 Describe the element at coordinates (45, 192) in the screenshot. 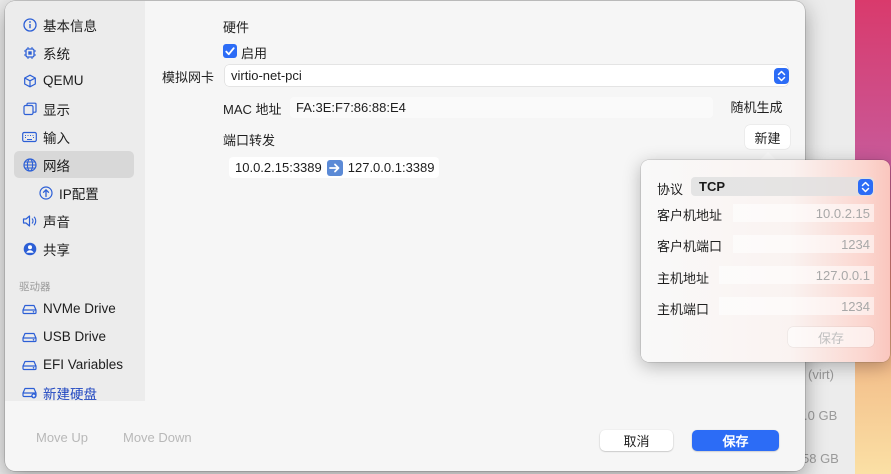

I see `arrow-circle-icon` at that location.